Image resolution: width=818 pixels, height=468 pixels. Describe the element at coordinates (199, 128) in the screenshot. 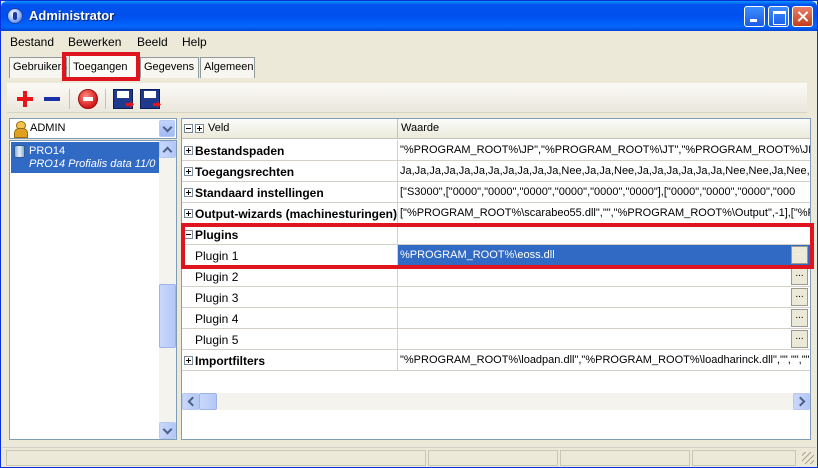

I see `expand-all-icon` at that location.